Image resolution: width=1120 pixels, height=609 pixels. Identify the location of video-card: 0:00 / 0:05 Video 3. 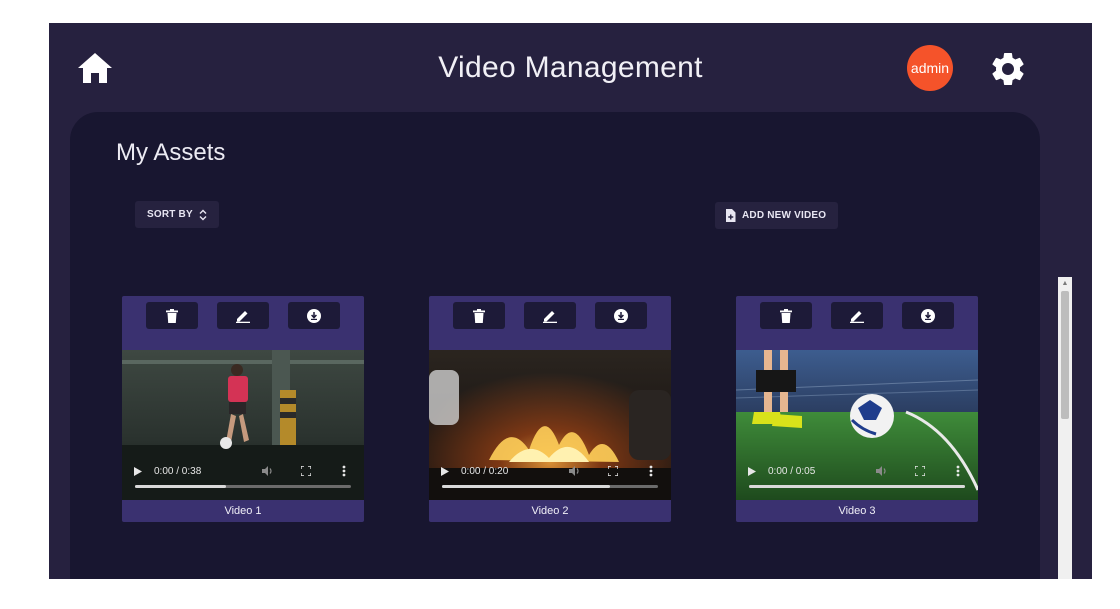
(857, 409).